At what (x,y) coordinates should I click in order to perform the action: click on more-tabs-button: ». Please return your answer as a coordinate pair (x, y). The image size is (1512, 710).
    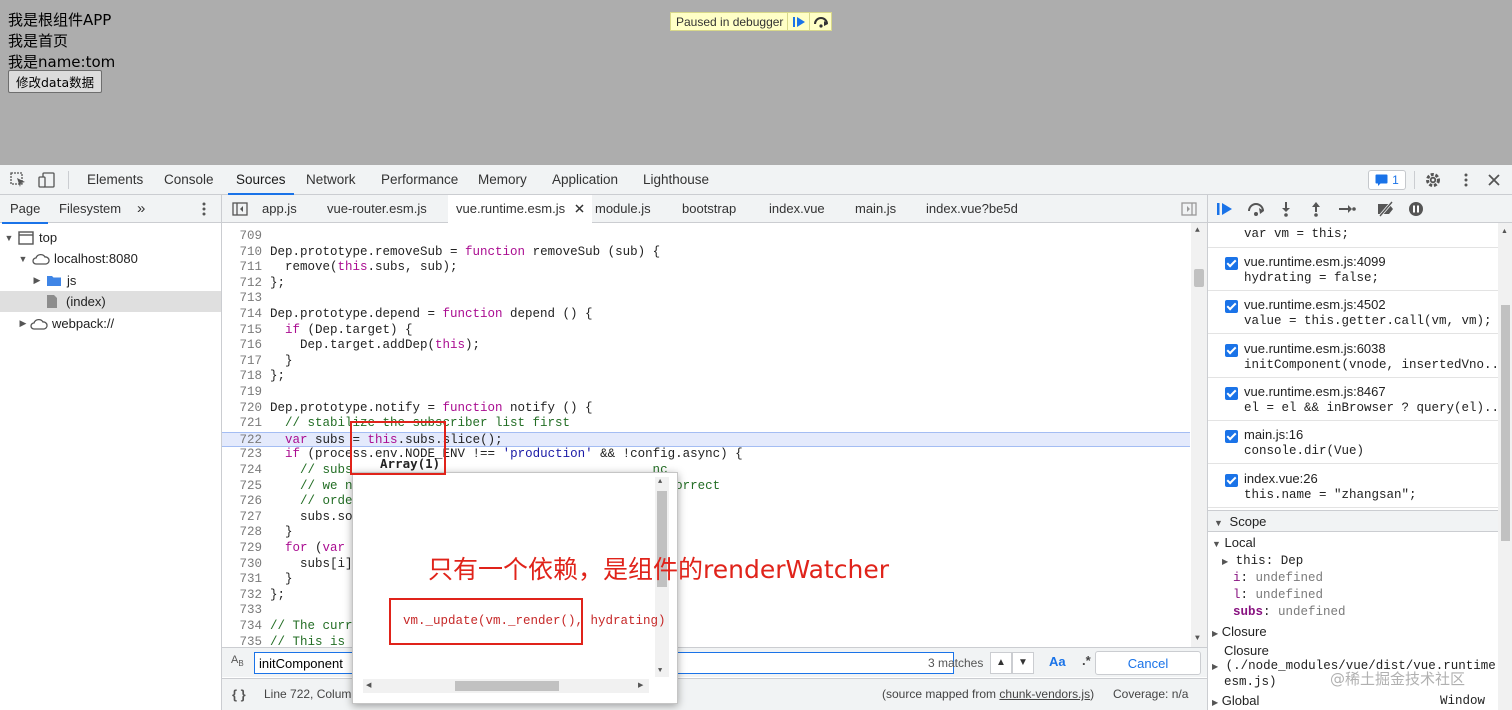
    Looking at the image, I should click on (141, 209).